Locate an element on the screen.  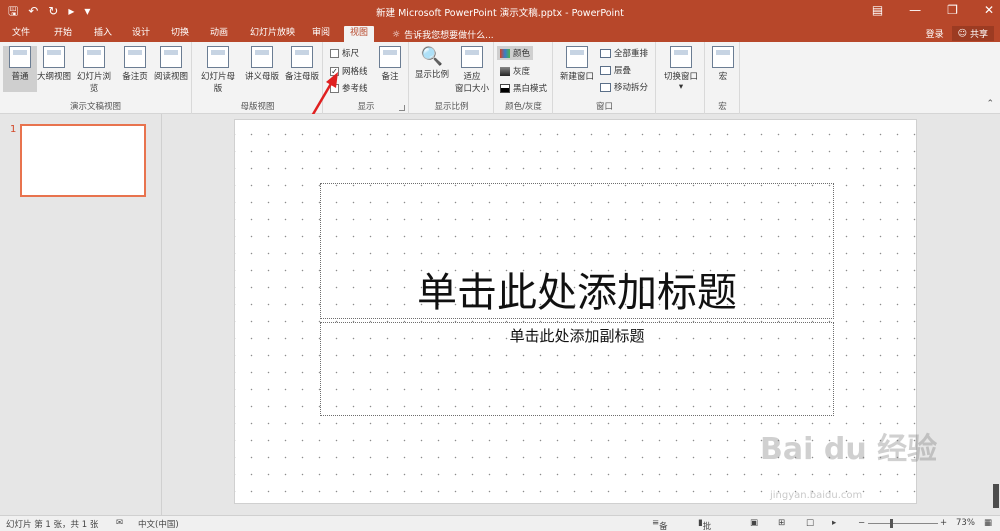
tab-review: 审阅 is located at coordinates (321, 34).